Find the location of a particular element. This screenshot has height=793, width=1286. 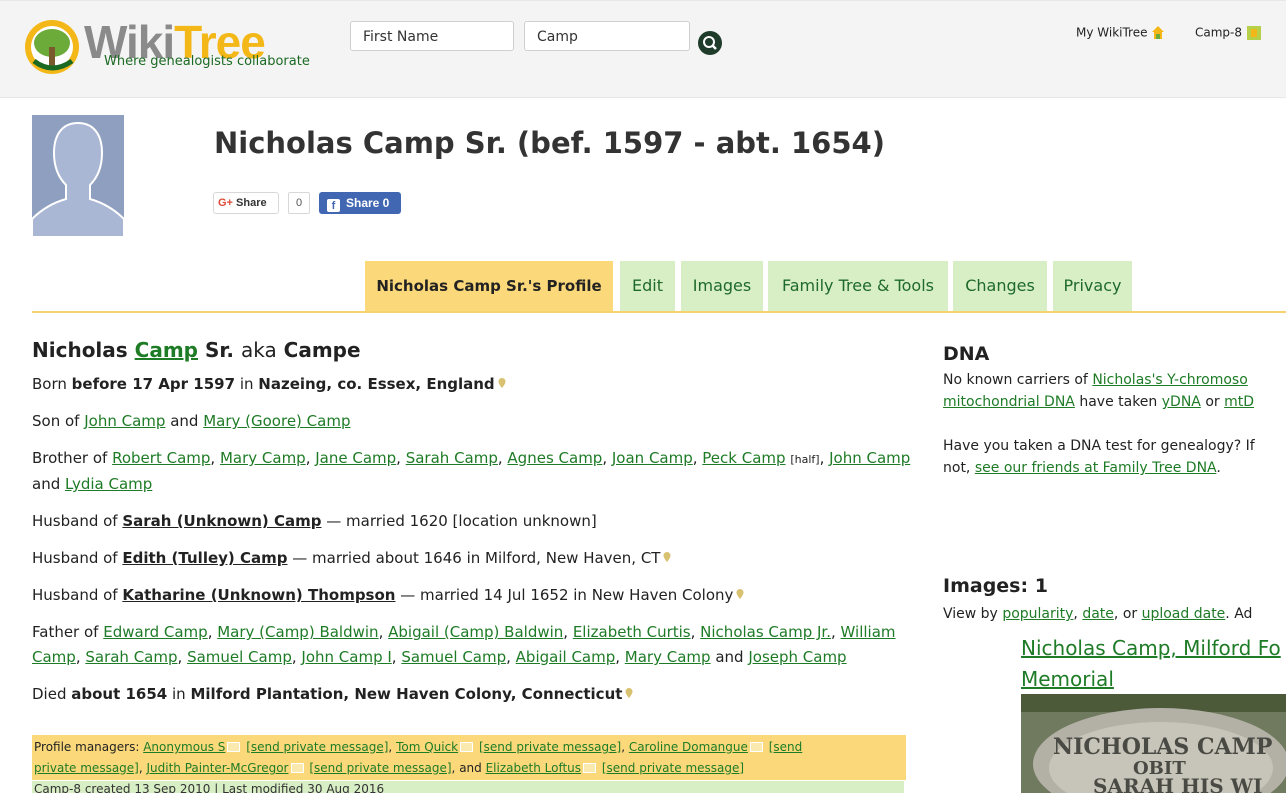

search-button is located at coordinates (710, 43).